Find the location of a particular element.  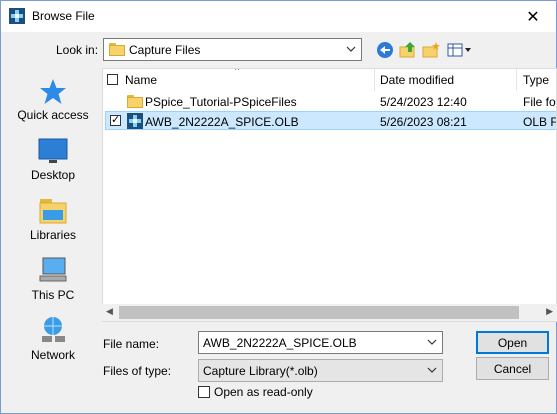

place-label-desktop: Desktop is located at coordinates (53, 175).